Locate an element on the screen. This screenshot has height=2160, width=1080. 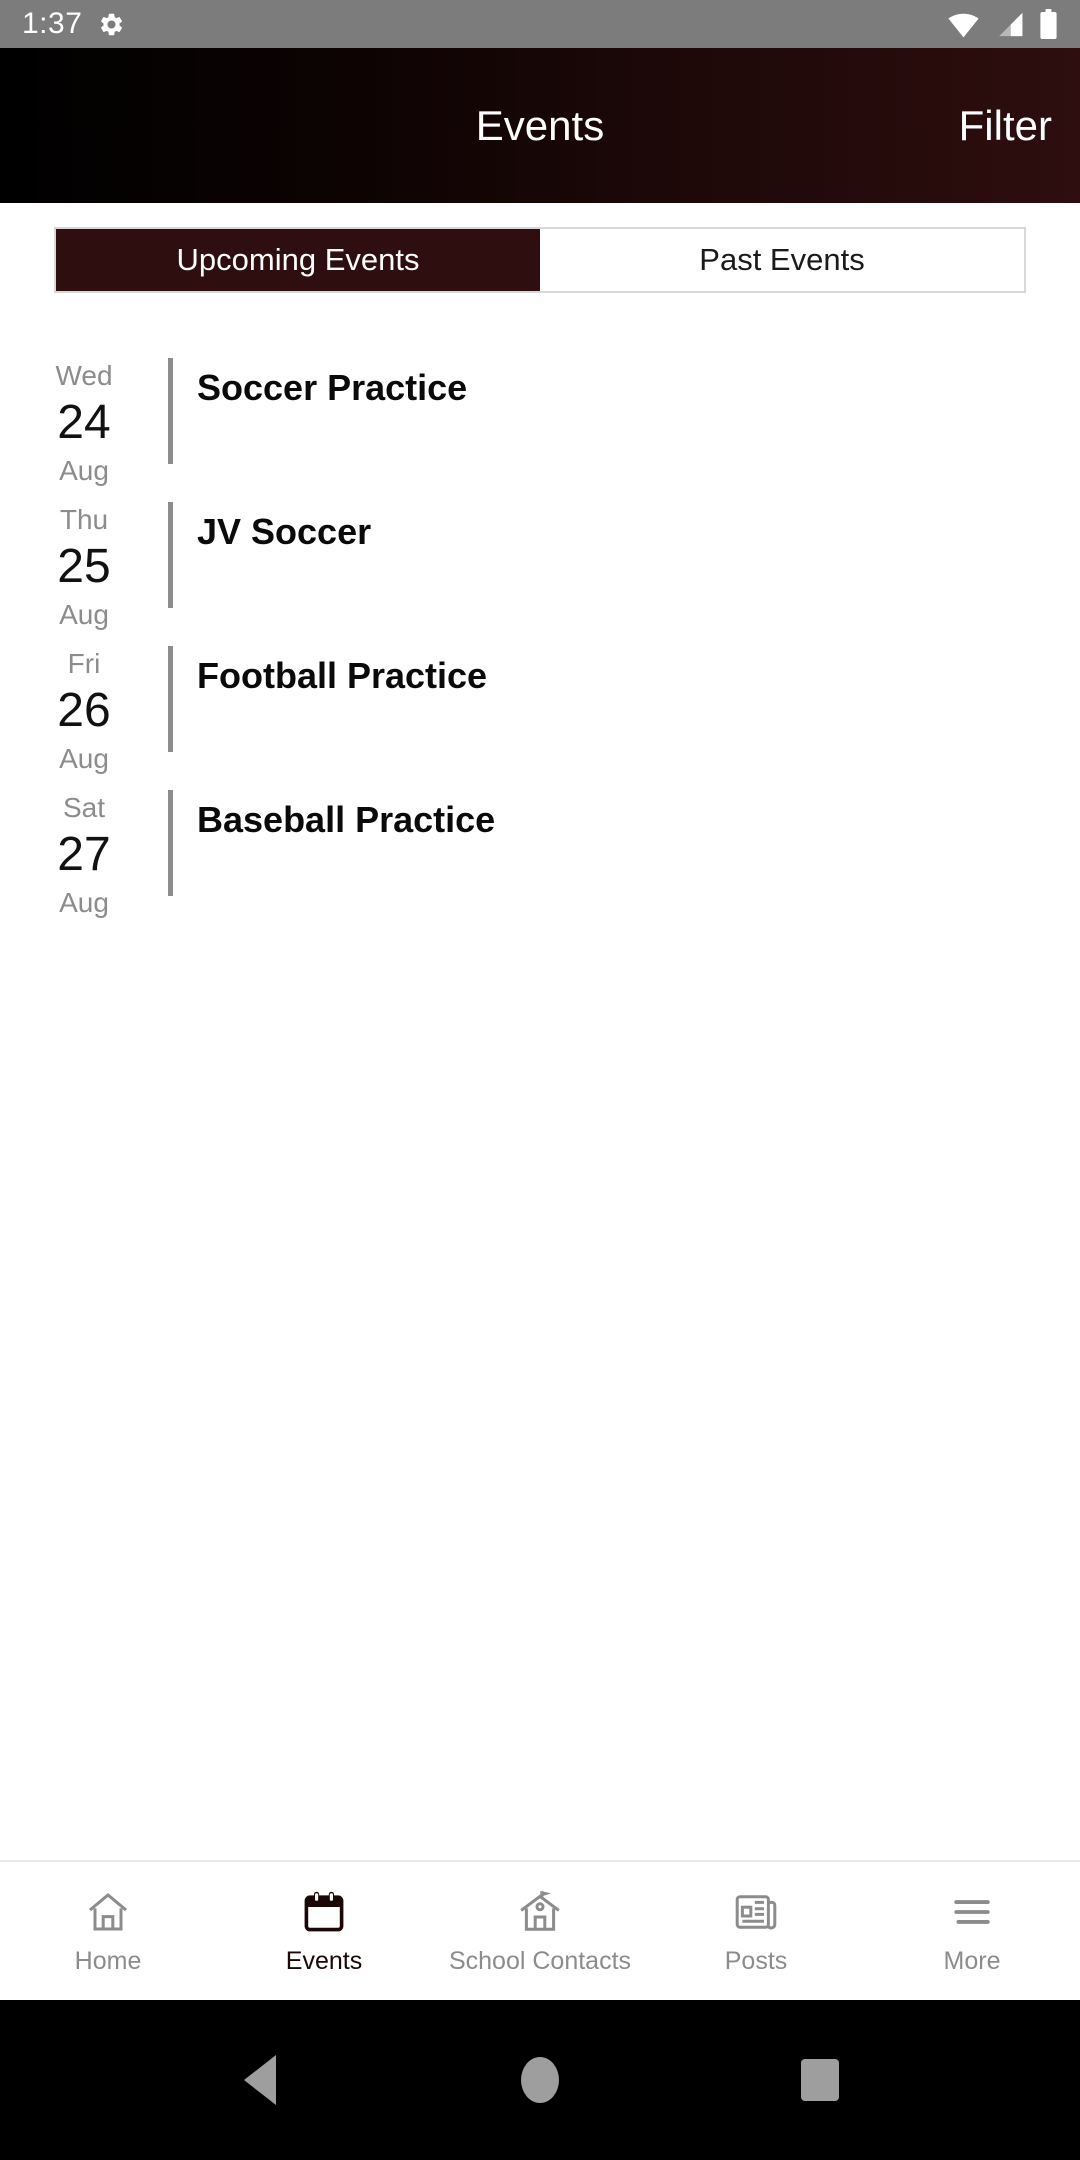
status-bar-right is located at coordinates (1002, 24).